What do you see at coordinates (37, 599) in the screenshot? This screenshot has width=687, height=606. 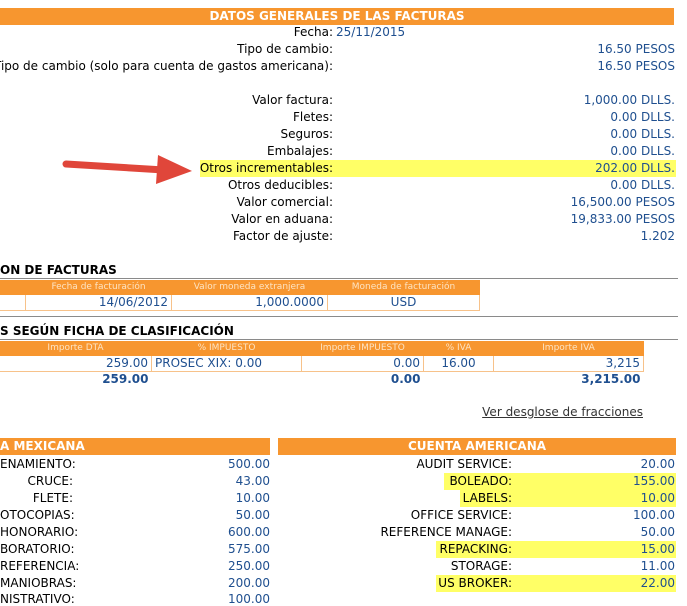 I see `mx-label-8: NISTRATIVO:` at bounding box center [37, 599].